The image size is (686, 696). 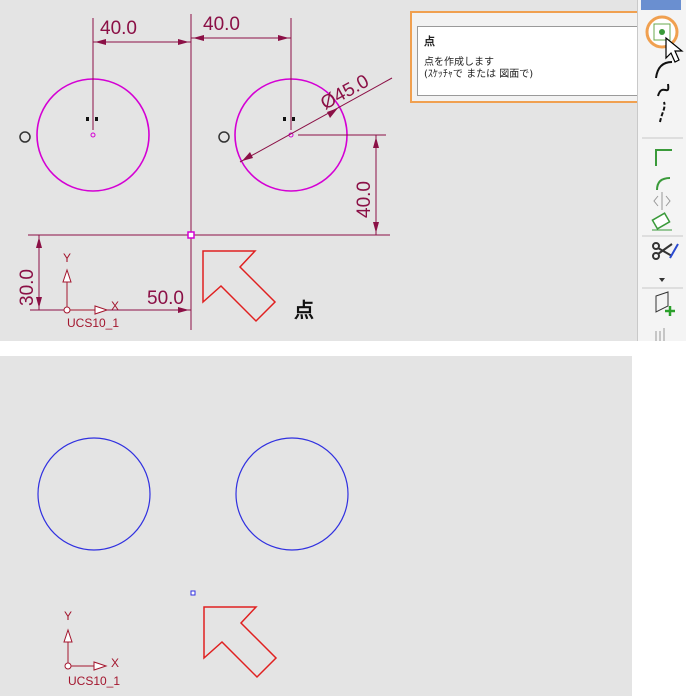 I want to click on fillet-icon, so click(x=663, y=184).